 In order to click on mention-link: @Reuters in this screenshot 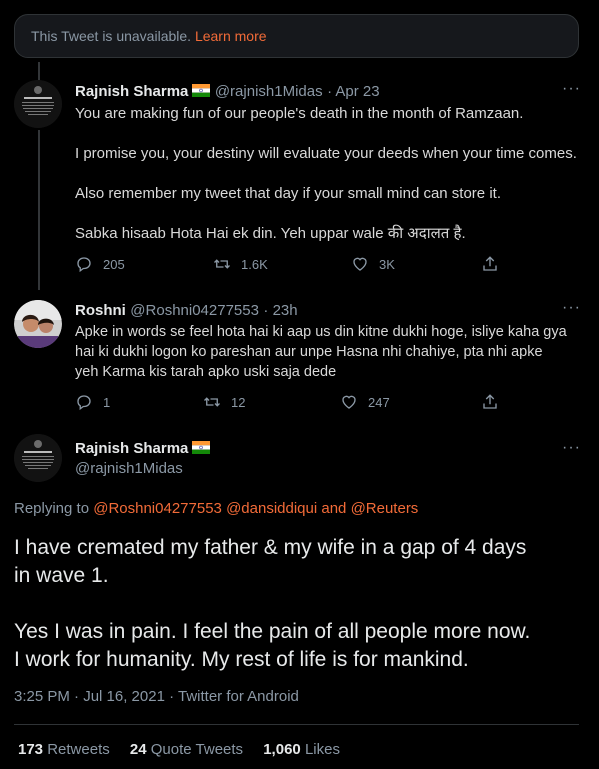, I will do `click(385, 508)`.